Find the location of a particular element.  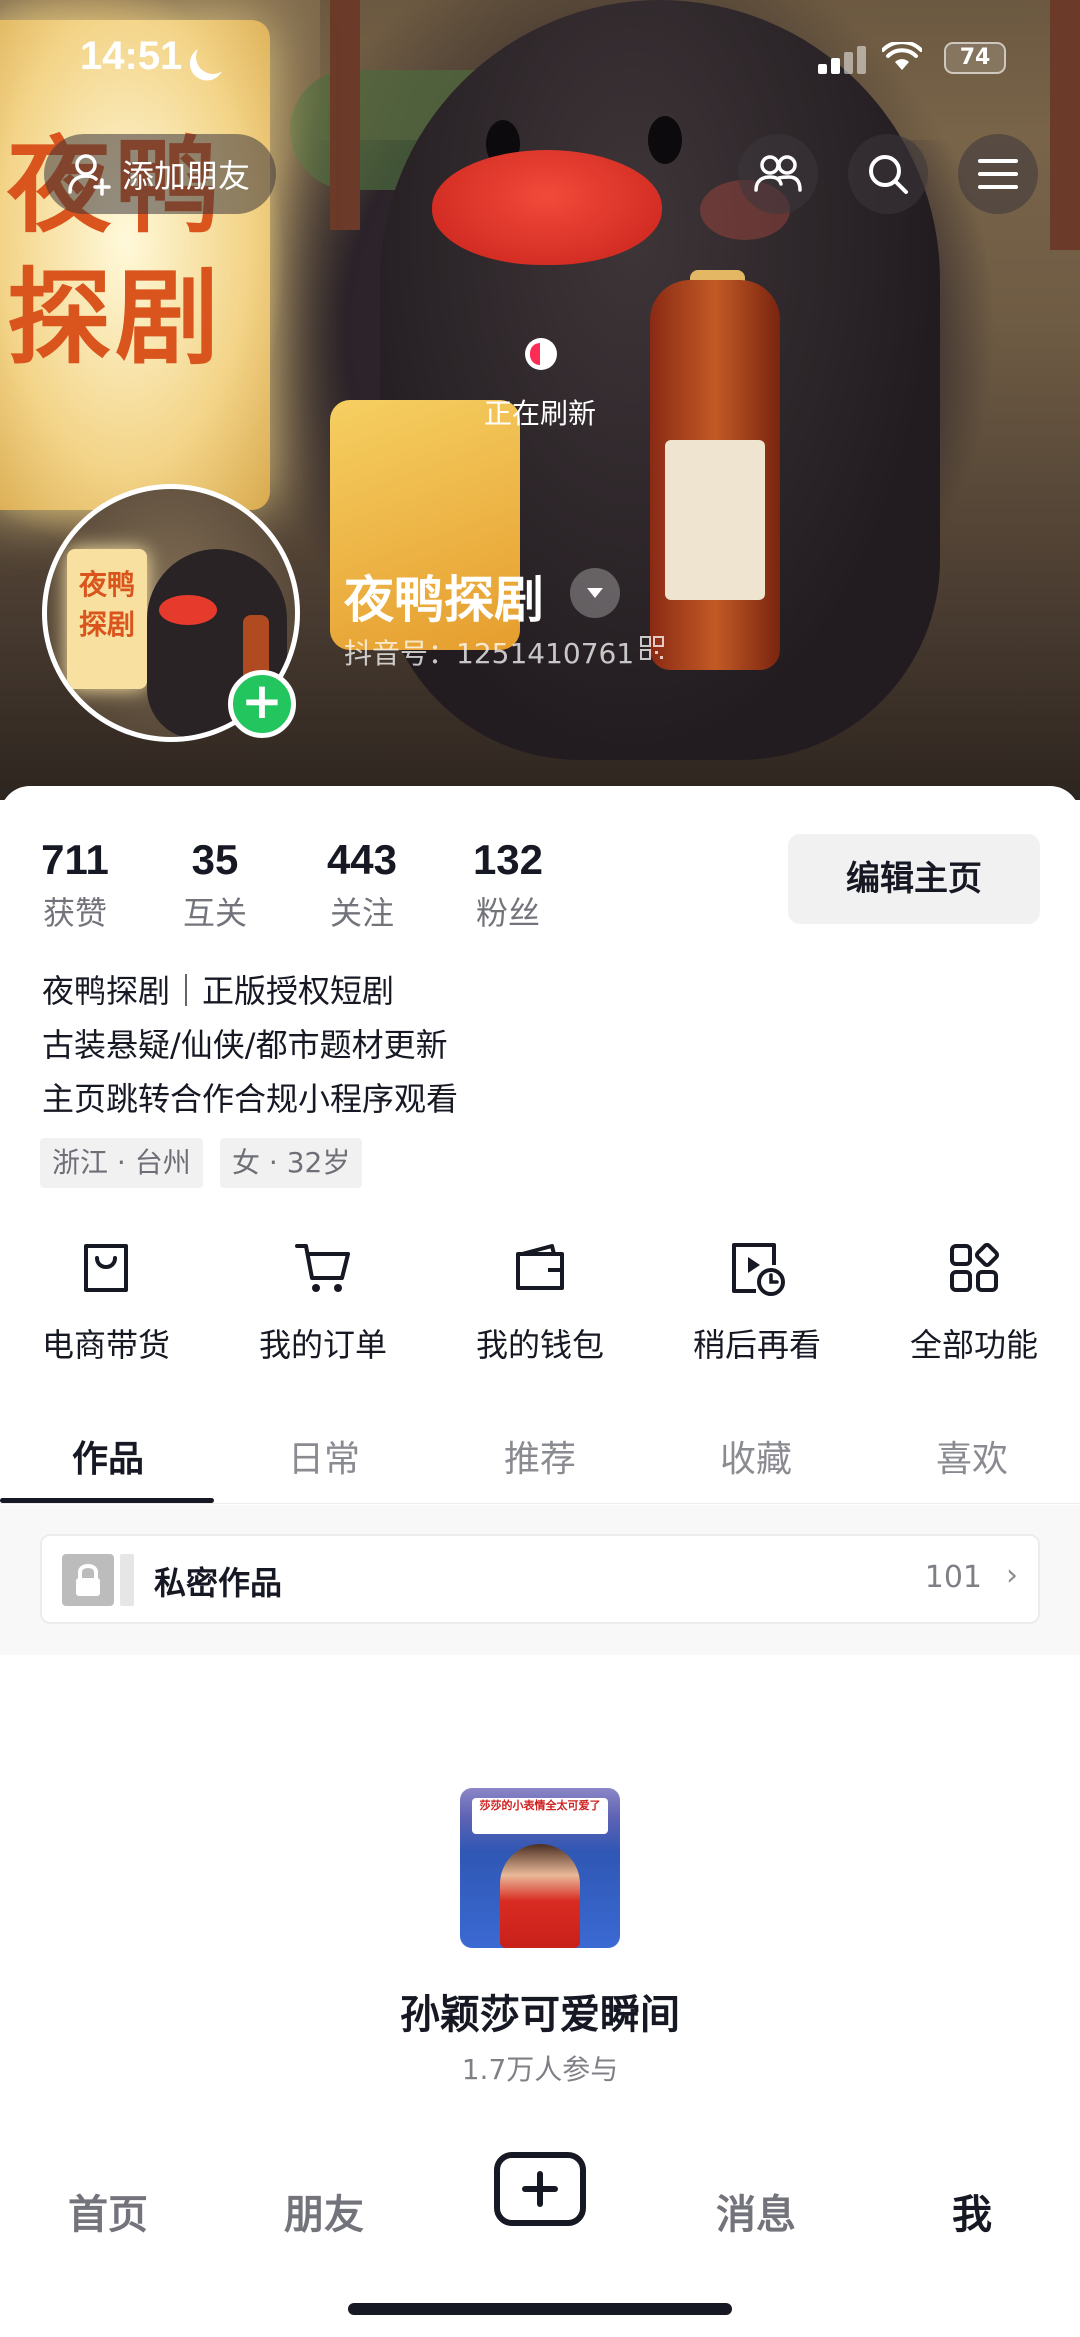

feature-ecommerce: 电商带货 is located at coordinates (106, 1301).